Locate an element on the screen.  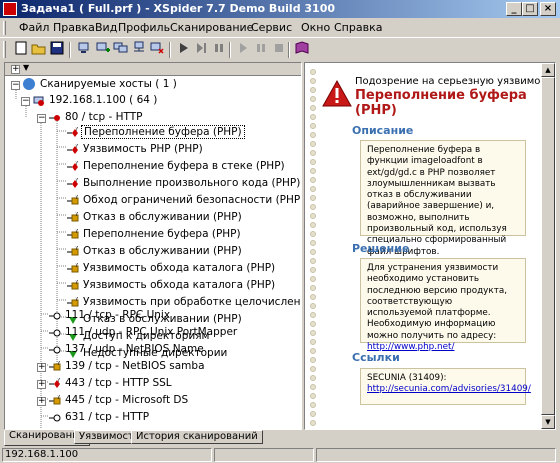
perforated-edge-left is located at coordinates (313, 247).